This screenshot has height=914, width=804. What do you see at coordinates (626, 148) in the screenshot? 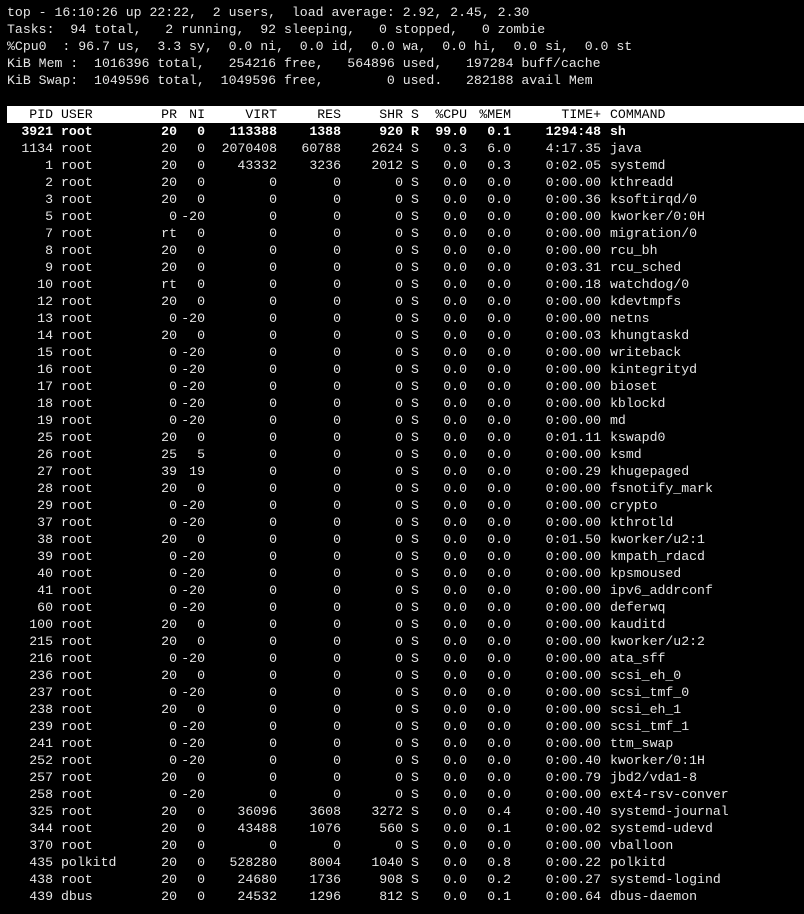
I see `cell-command: java` at bounding box center [626, 148].